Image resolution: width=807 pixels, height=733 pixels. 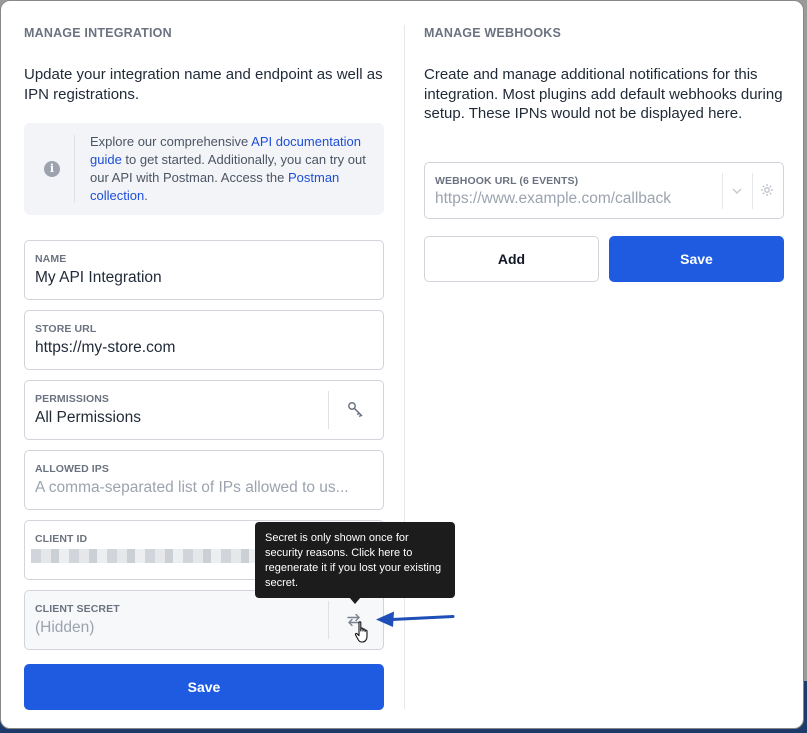 What do you see at coordinates (105, 348) in the screenshot?
I see `store-url-input: https://my-store.com` at bounding box center [105, 348].